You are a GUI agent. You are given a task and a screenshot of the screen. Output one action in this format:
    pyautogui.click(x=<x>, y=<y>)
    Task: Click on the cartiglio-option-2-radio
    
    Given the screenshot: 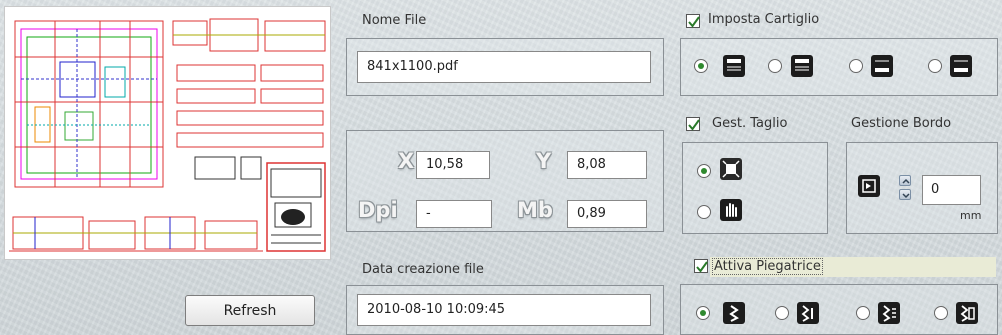 What is the action you would take?
    pyautogui.click(x=775, y=66)
    